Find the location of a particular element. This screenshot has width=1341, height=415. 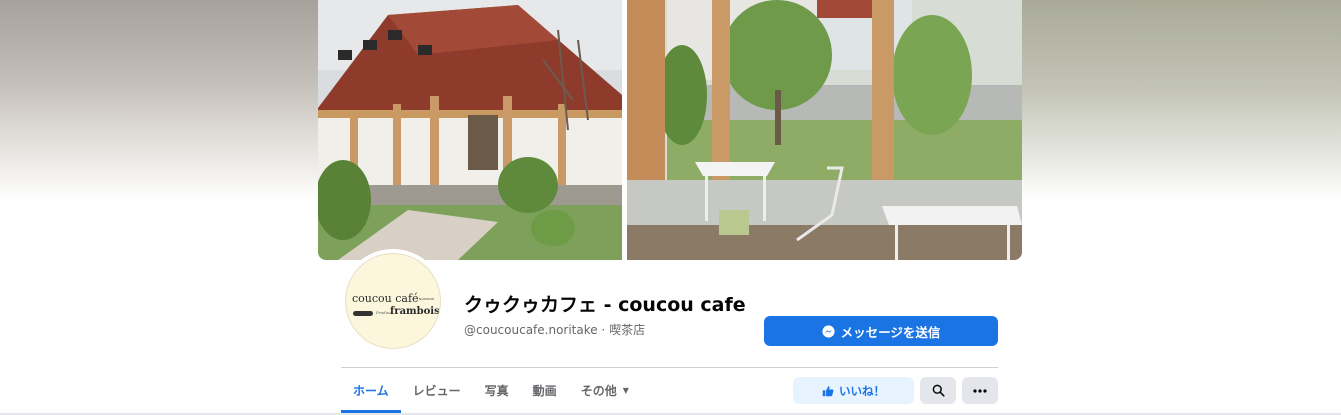

search-button is located at coordinates (938, 390).